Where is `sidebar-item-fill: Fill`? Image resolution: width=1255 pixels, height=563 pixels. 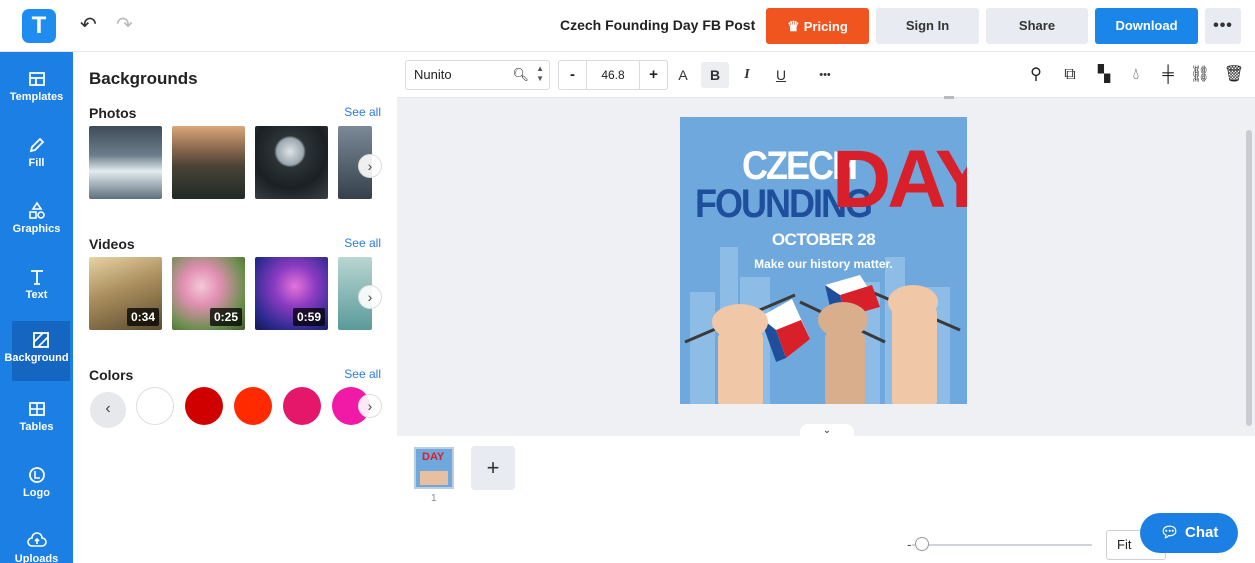 sidebar-item-fill: Fill is located at coordinates (36, 155).